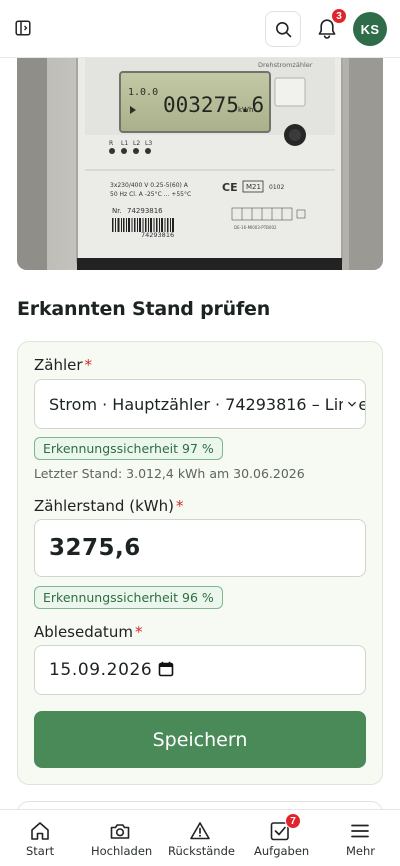 This screenshot has height=866, width=400. What do you see at coordinates (128, 448) in the screenshot?
I see `meter-confidence-badge: Erkennungssicherheit 97 %` at bounding box center [128, 448].